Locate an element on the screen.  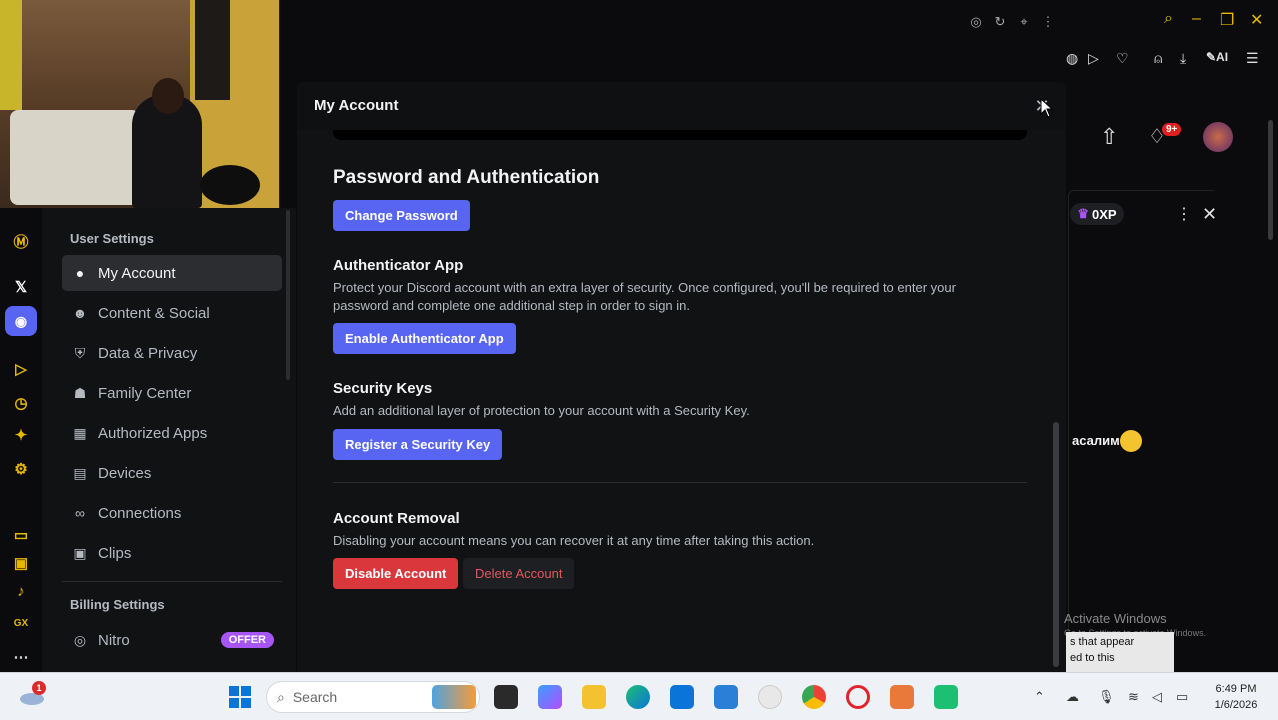
disable-account-button: Disable Account is located at coordinates (396, 573).